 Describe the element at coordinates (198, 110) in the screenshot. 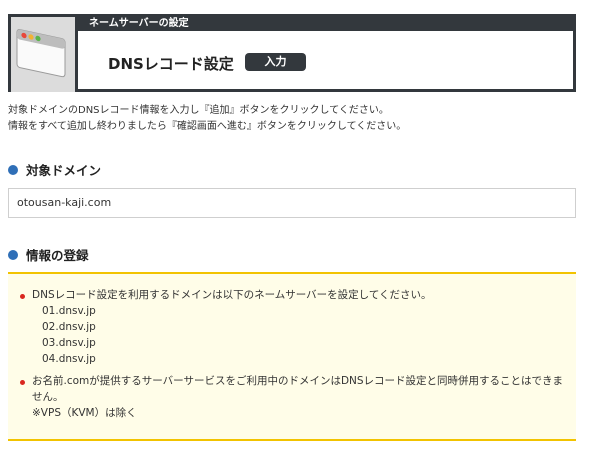

I see `intro-line-1: 対象ドメインのDNSレコード情報を入力し『追加』ボタンをクリックしてください。` at that location.